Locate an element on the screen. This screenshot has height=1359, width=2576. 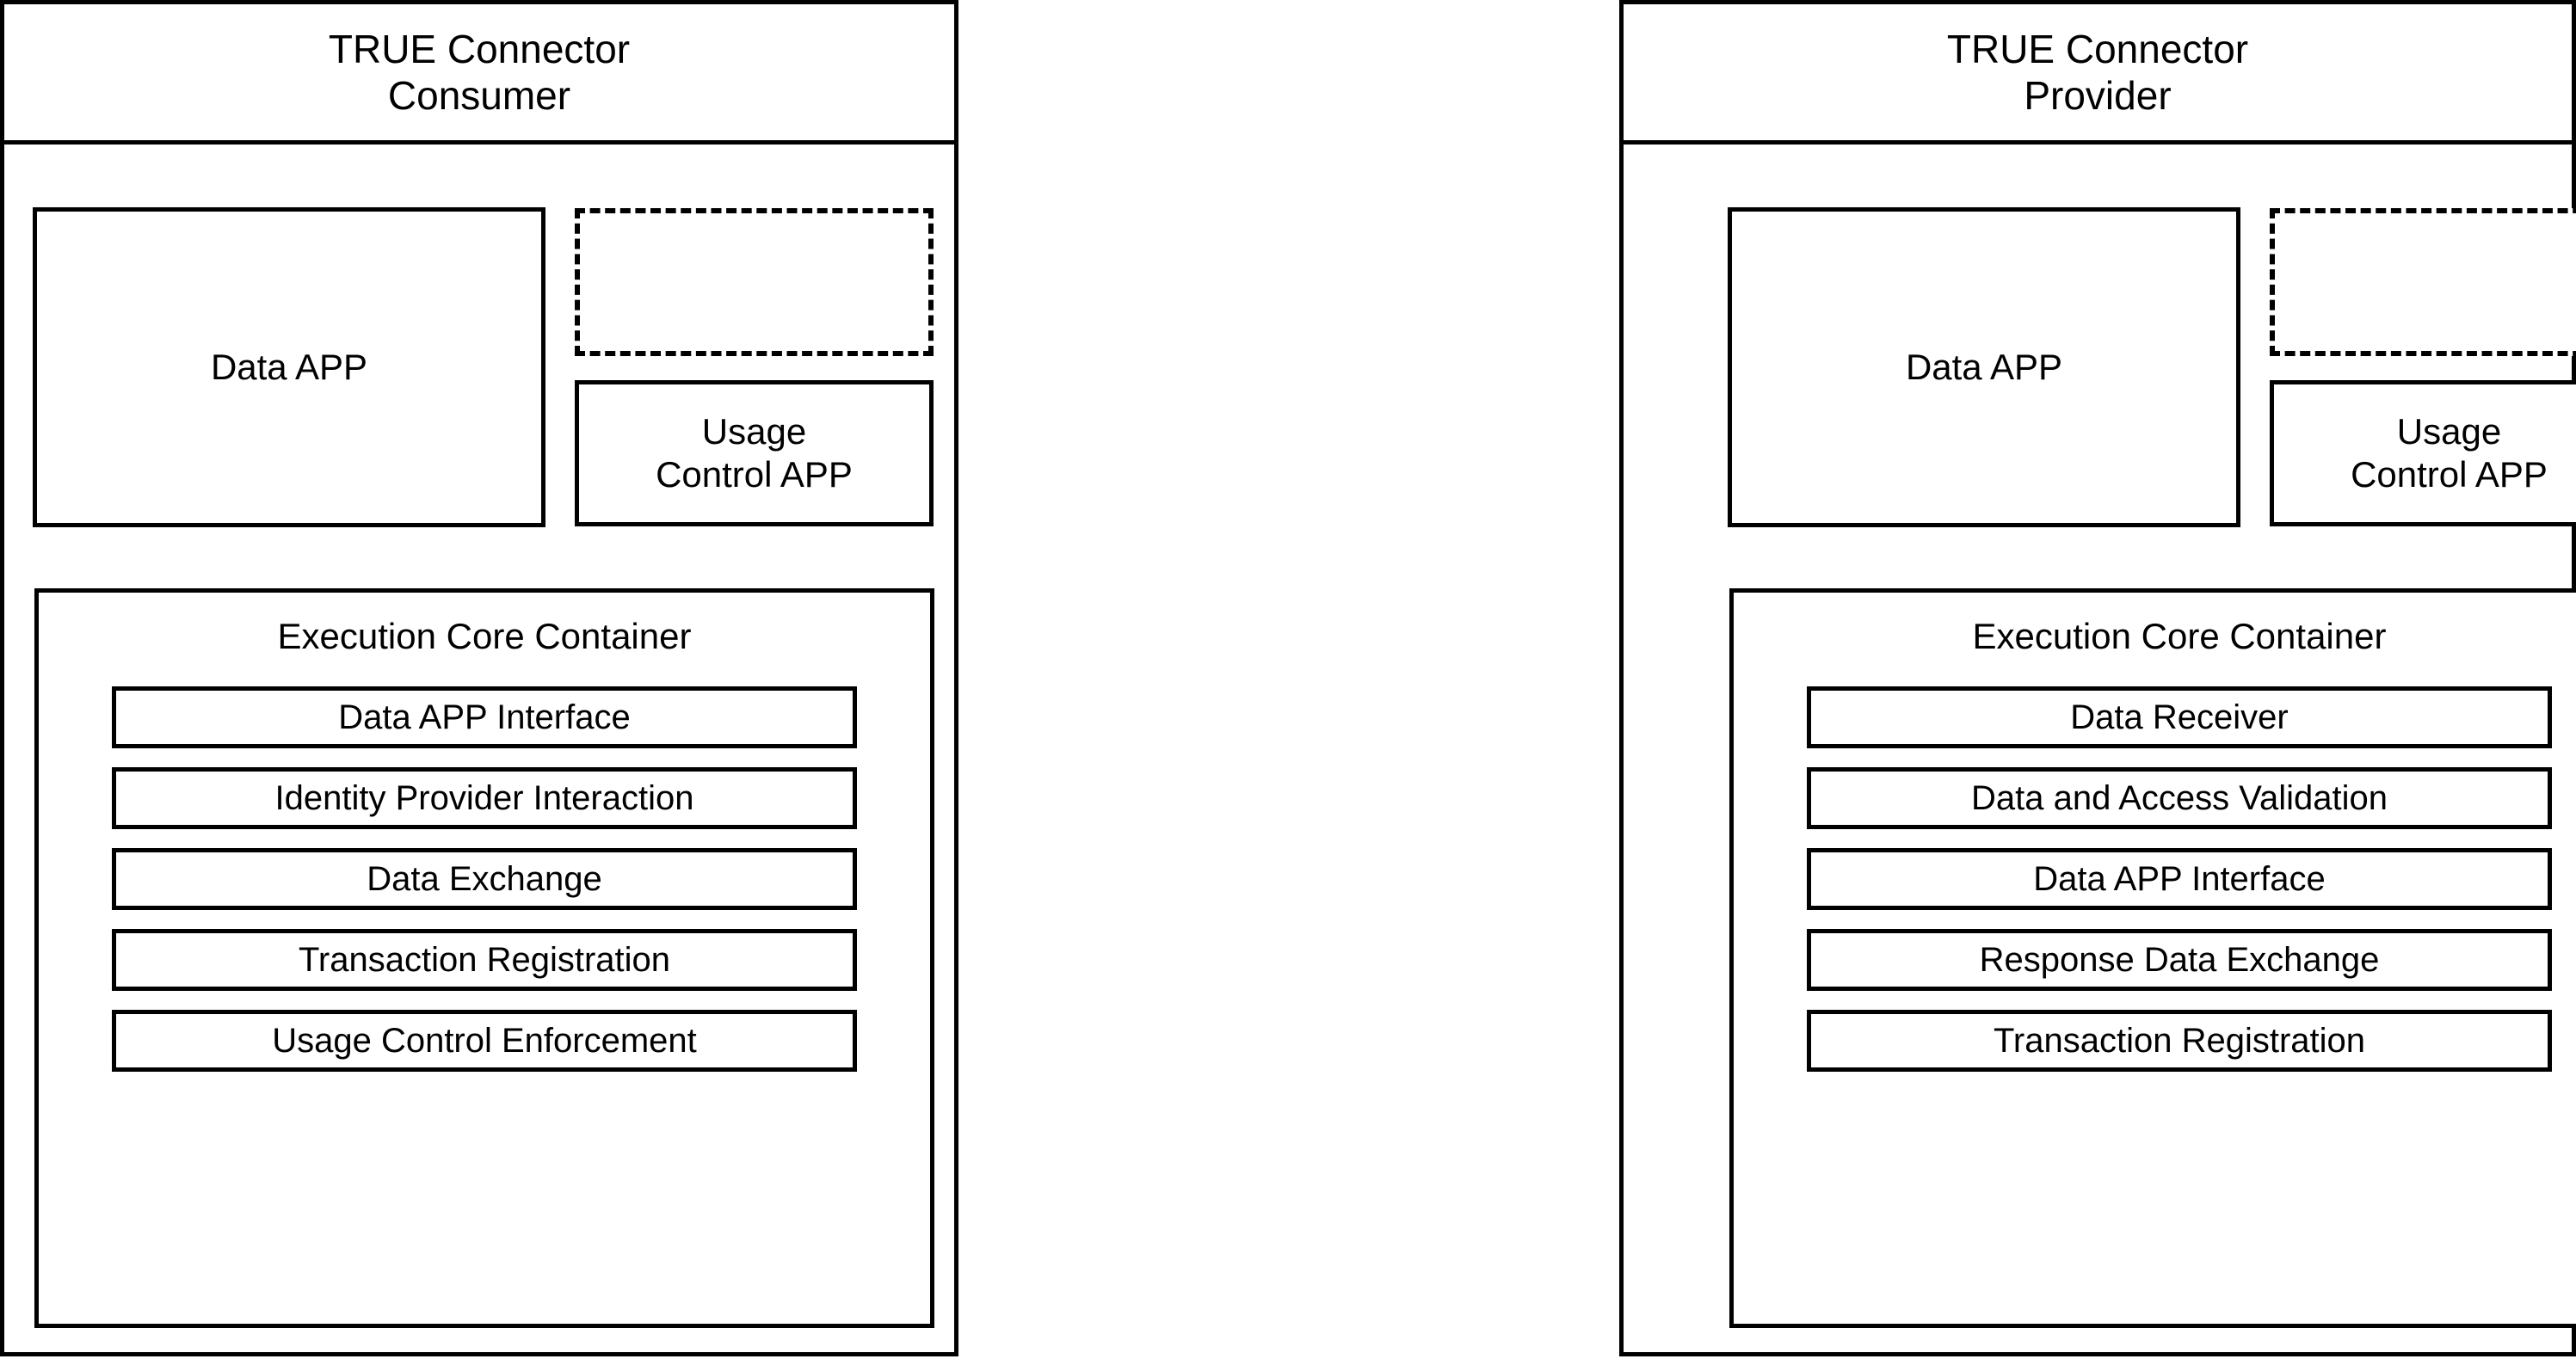
panel-header-provider: TRUE Connector Provider is located at coordinates (2098, 74).